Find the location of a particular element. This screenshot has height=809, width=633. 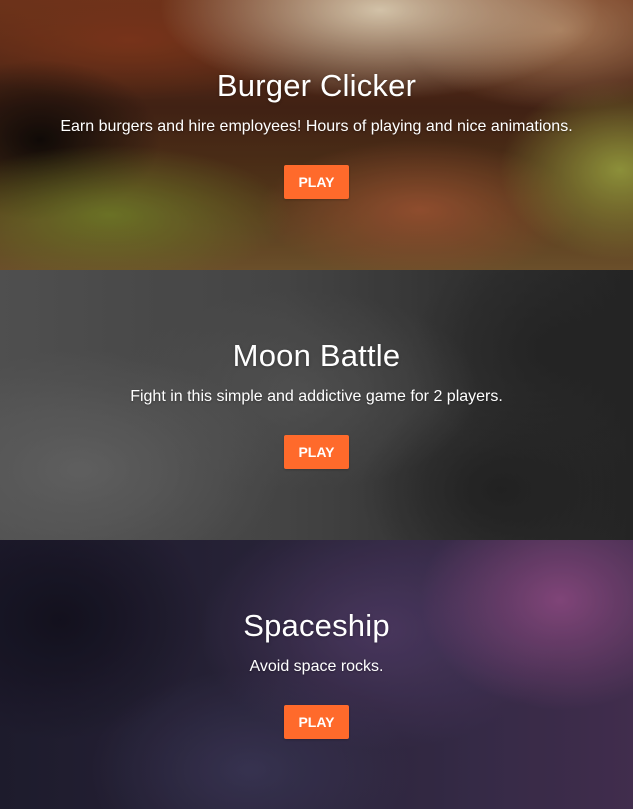

game-description: Avoid space rocks. is located at coordinates (316, 666).